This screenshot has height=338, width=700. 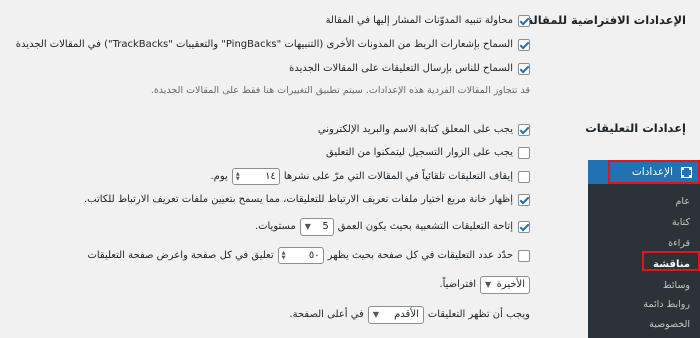 What do you see at coordinates (180, 255) in the screenshot?
I see `option-label-after: تعليق في كل صفحة واعرض صفحة التعليقات` at bounding box center [180, 255].